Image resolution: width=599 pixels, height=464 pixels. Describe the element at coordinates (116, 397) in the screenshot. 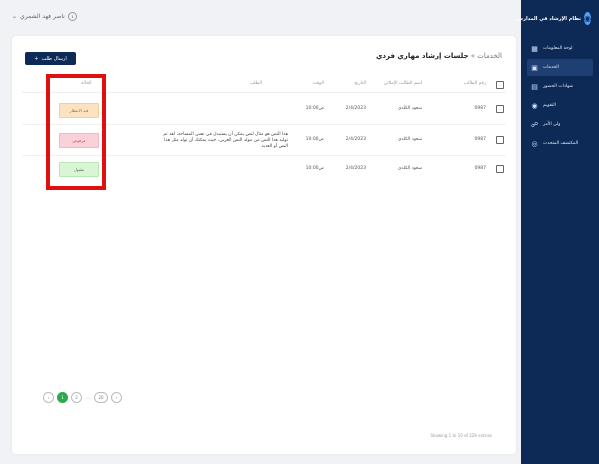

I see `next-page-button: ›` at that location.